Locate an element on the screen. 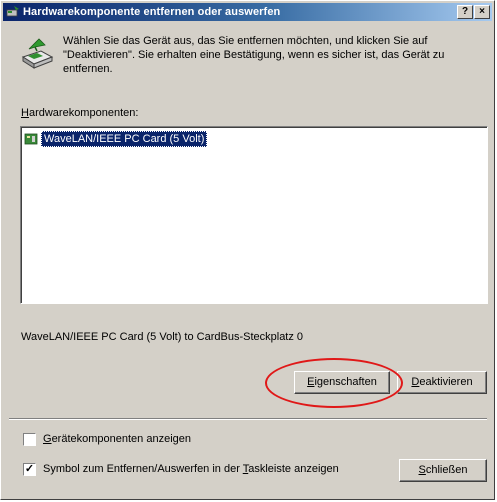 Image resolution: width=497 pixels, height=502 pixels. show-tray-icon-checkbox: ✓ is located at coordinates (29, 469).